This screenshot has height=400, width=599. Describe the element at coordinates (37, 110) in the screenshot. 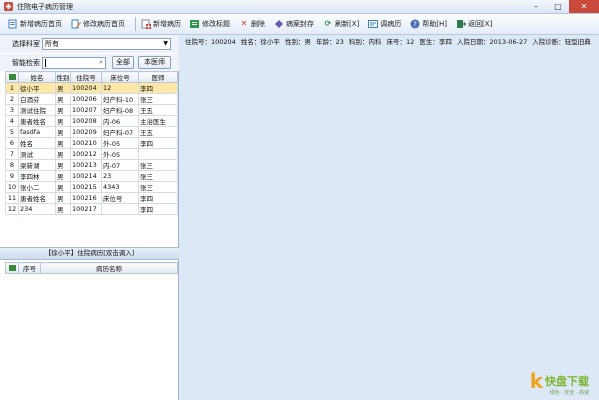

I see `cell-name: 测试住院` at that location.